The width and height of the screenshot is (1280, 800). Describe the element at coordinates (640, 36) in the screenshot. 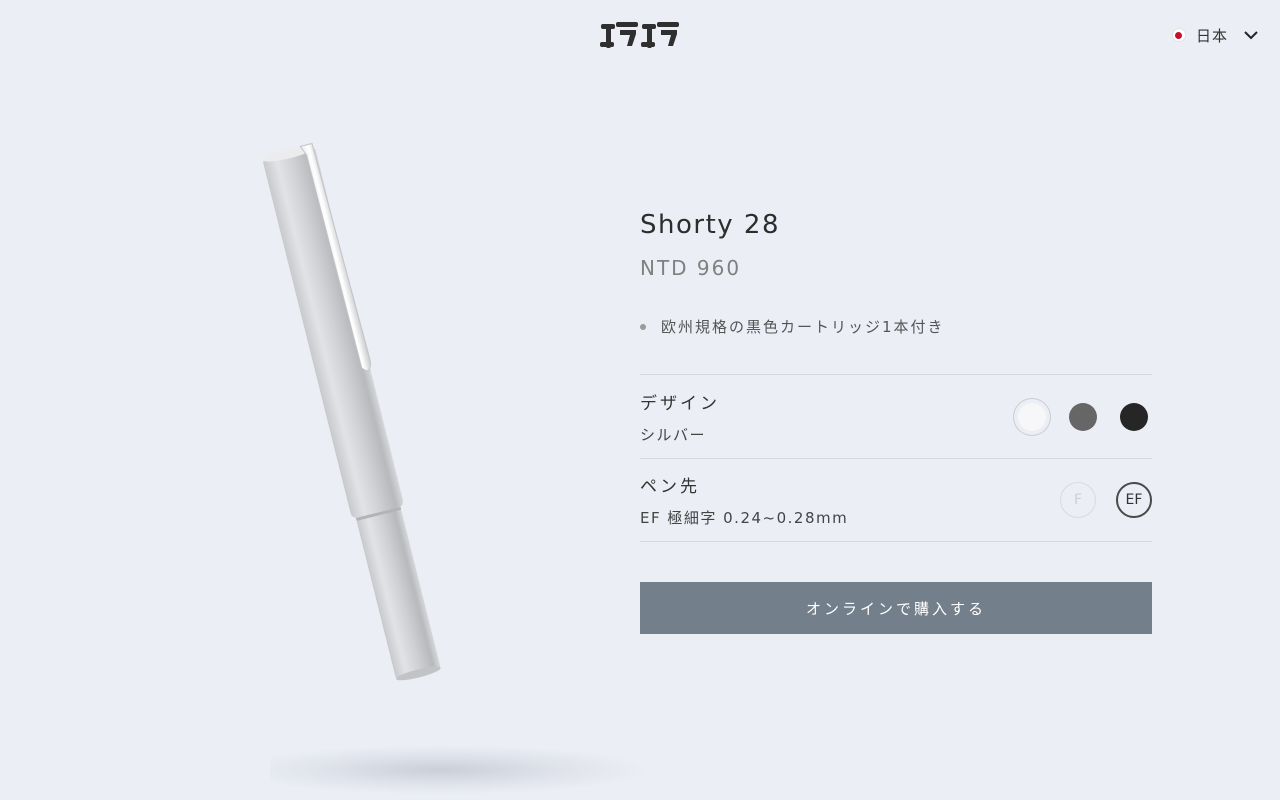

I see `brand-logo` at that location.